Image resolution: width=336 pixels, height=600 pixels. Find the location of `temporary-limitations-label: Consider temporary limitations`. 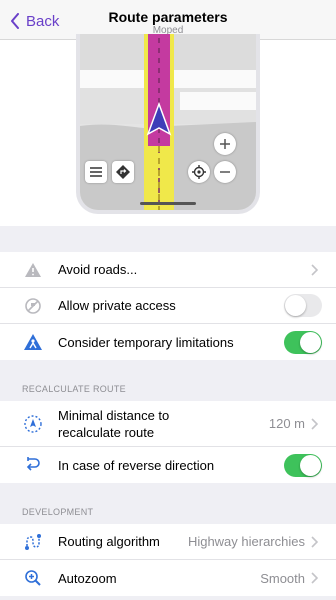

temporary-limitations-label: Consider temporary limitations is located at coordinates (146, 342).